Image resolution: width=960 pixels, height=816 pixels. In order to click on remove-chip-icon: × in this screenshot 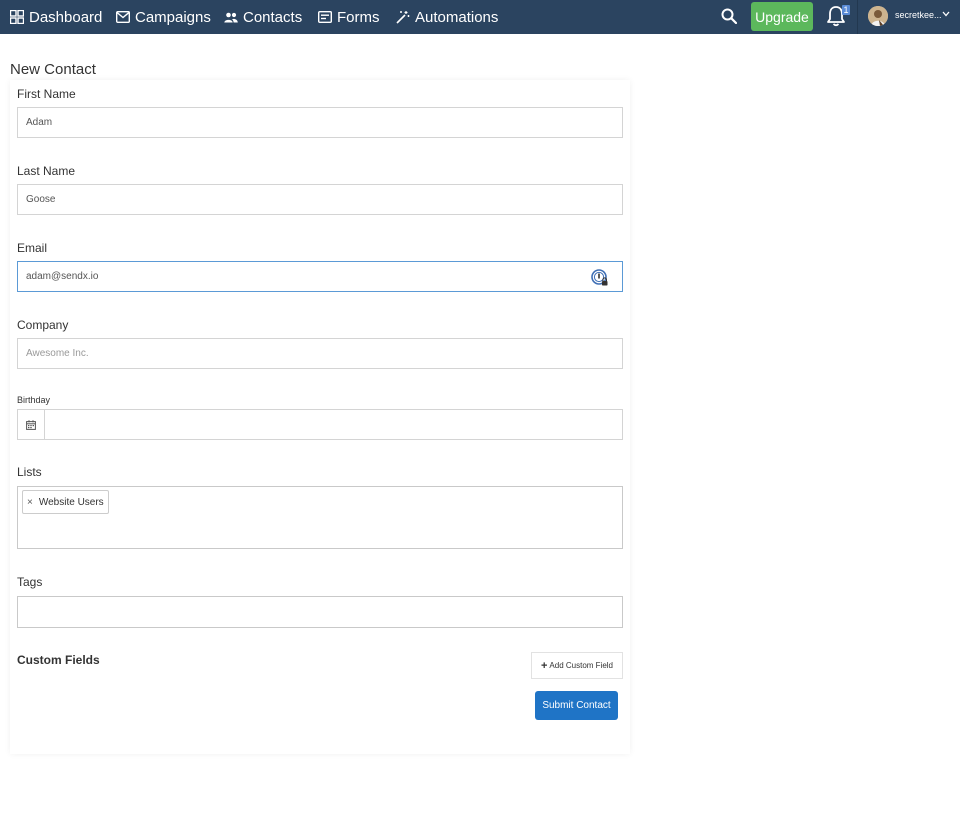, I will do `click(30, 502)`.